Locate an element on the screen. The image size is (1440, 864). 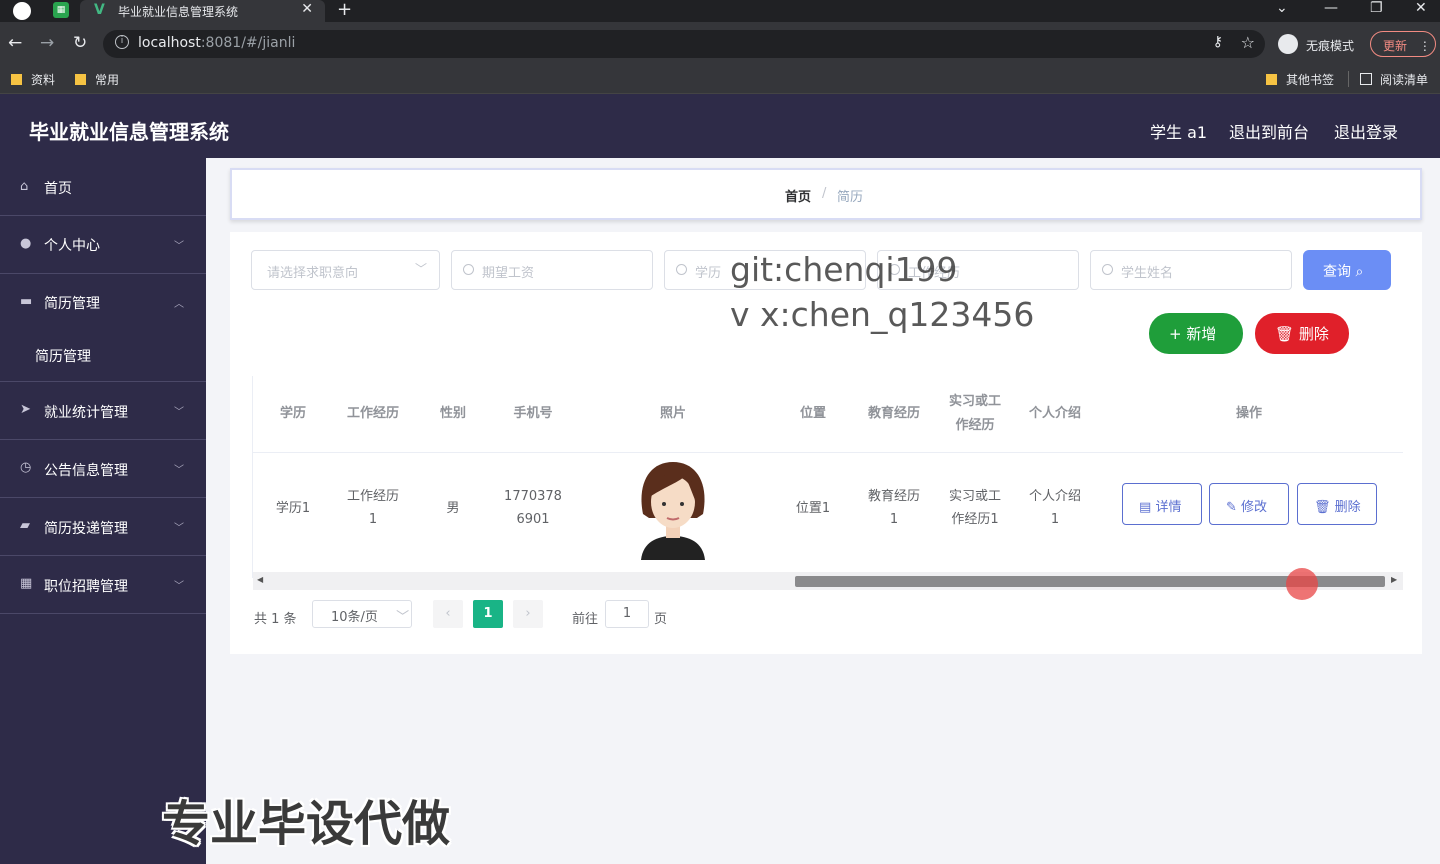
url-path: :8081/#/jianli is located at coordinates (248, 43).